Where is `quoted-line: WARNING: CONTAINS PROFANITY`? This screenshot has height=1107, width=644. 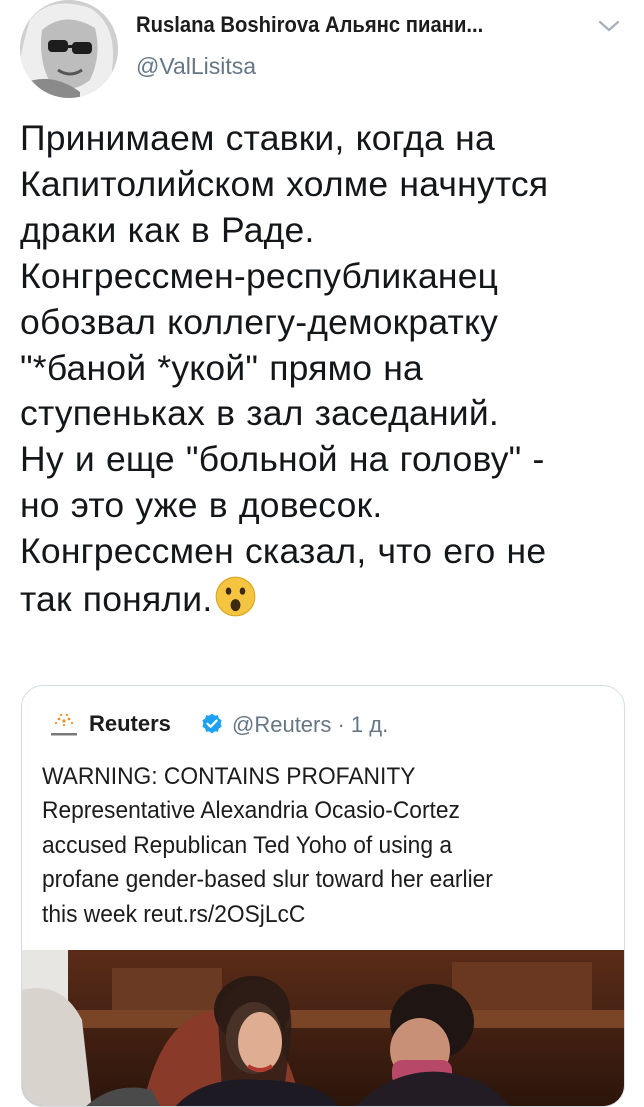
quoted-line: WARNING: CONTAINS PROFANITY is located at coordinates (229, 776).